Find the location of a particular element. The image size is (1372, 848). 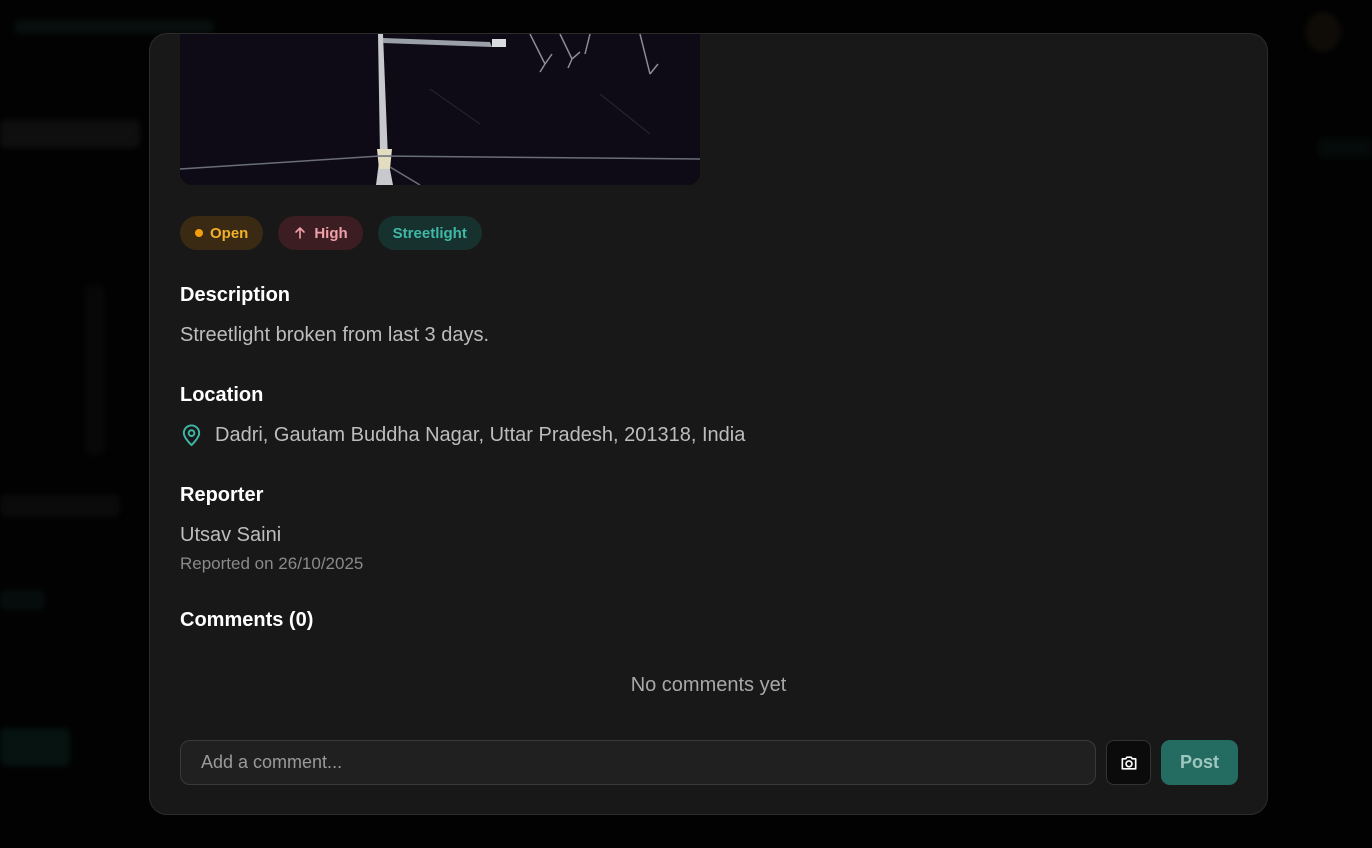

map-pin-icon is located at coordinates (191, 435).